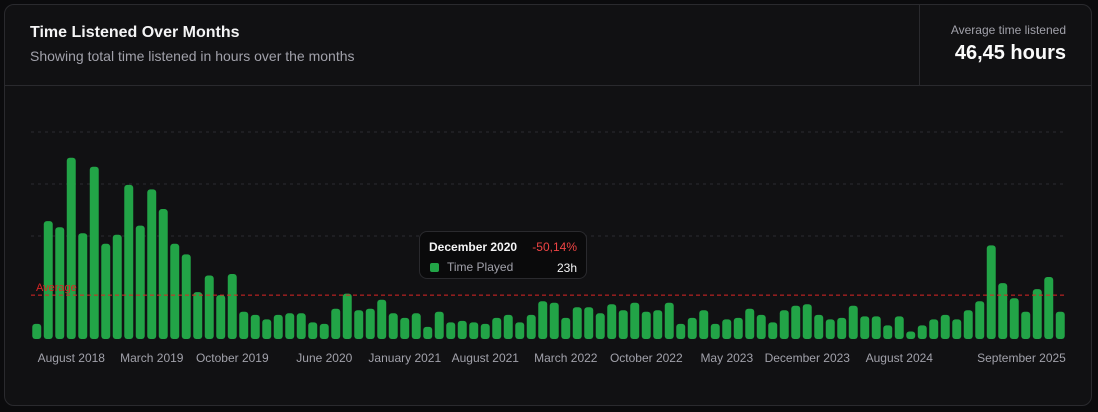 The height and width of the screenshot is (412, 1098). I want to click on x-tick-label: June 2020, so click(324, 358).